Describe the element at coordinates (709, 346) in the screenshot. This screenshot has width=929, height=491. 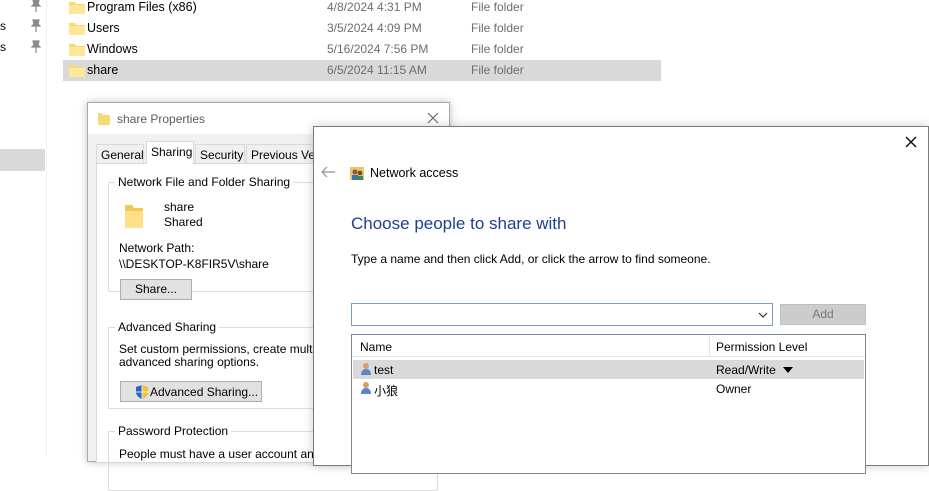
I see `column-divider` at that location.